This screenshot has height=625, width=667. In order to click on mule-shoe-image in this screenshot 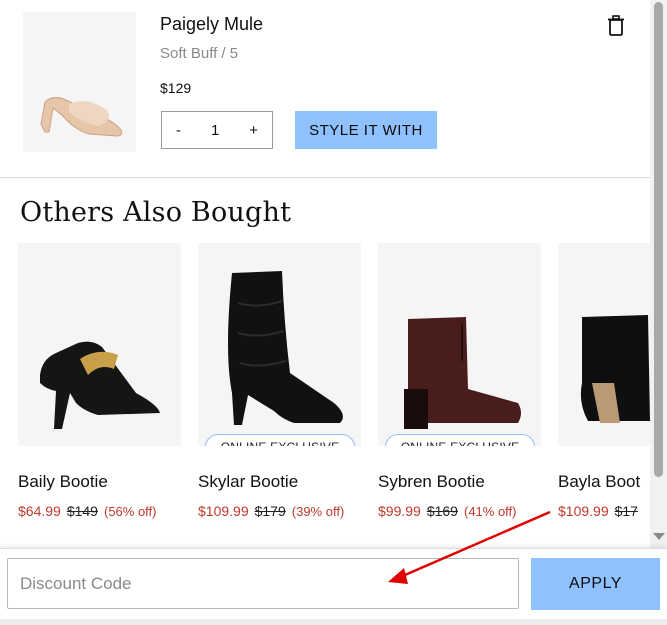, I will do `click(81, 117)`.